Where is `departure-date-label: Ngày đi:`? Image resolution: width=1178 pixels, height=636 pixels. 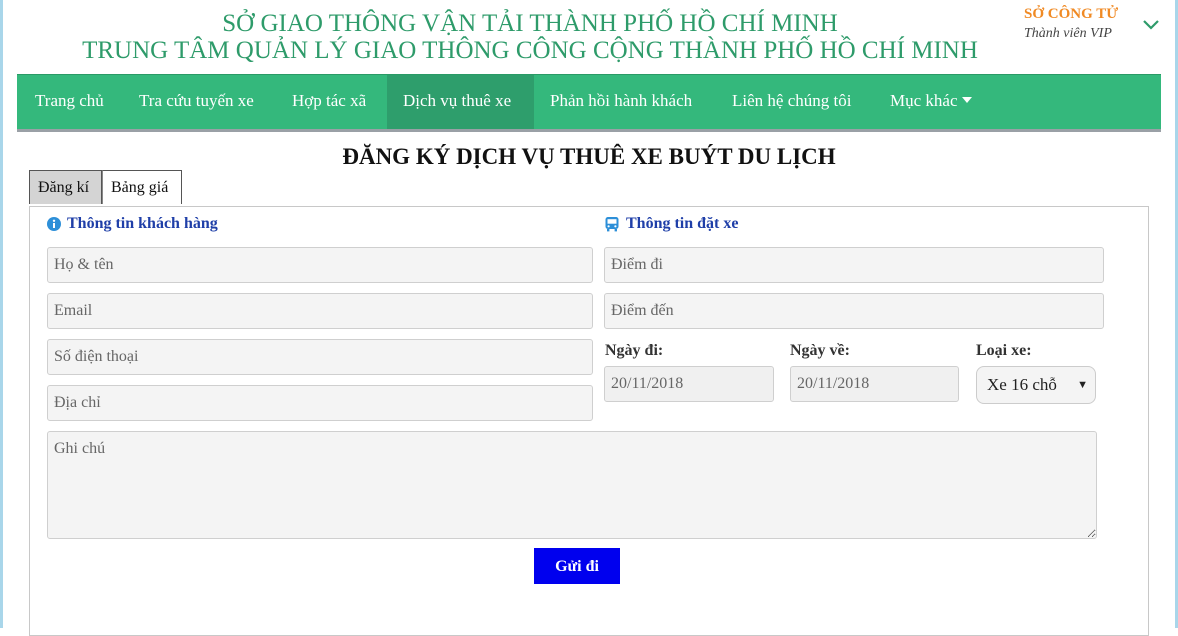 departure-date-label: Ngày đi: is located at coordinates (634, 350).